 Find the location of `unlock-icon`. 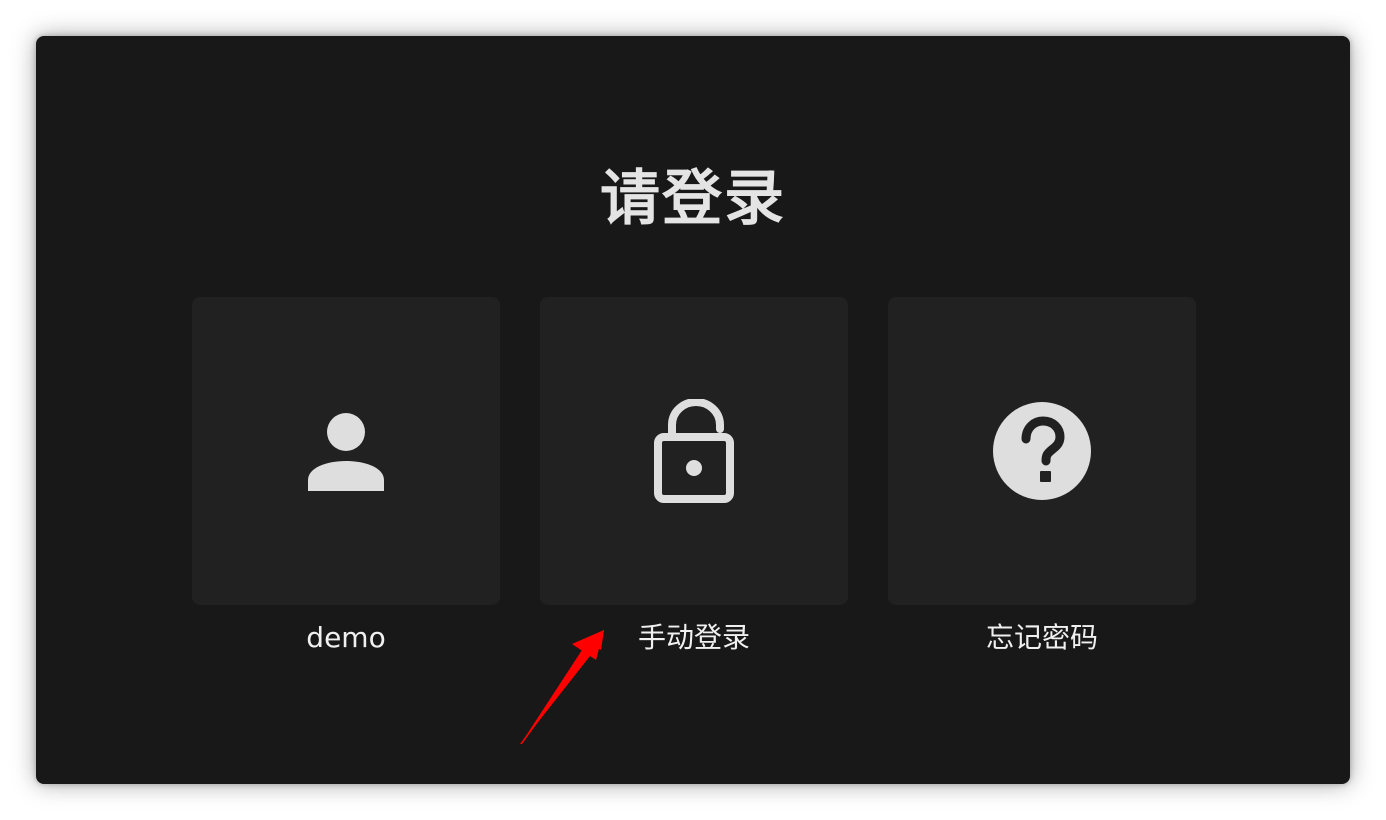

unlock-icon is located at coordinates (694, 451).